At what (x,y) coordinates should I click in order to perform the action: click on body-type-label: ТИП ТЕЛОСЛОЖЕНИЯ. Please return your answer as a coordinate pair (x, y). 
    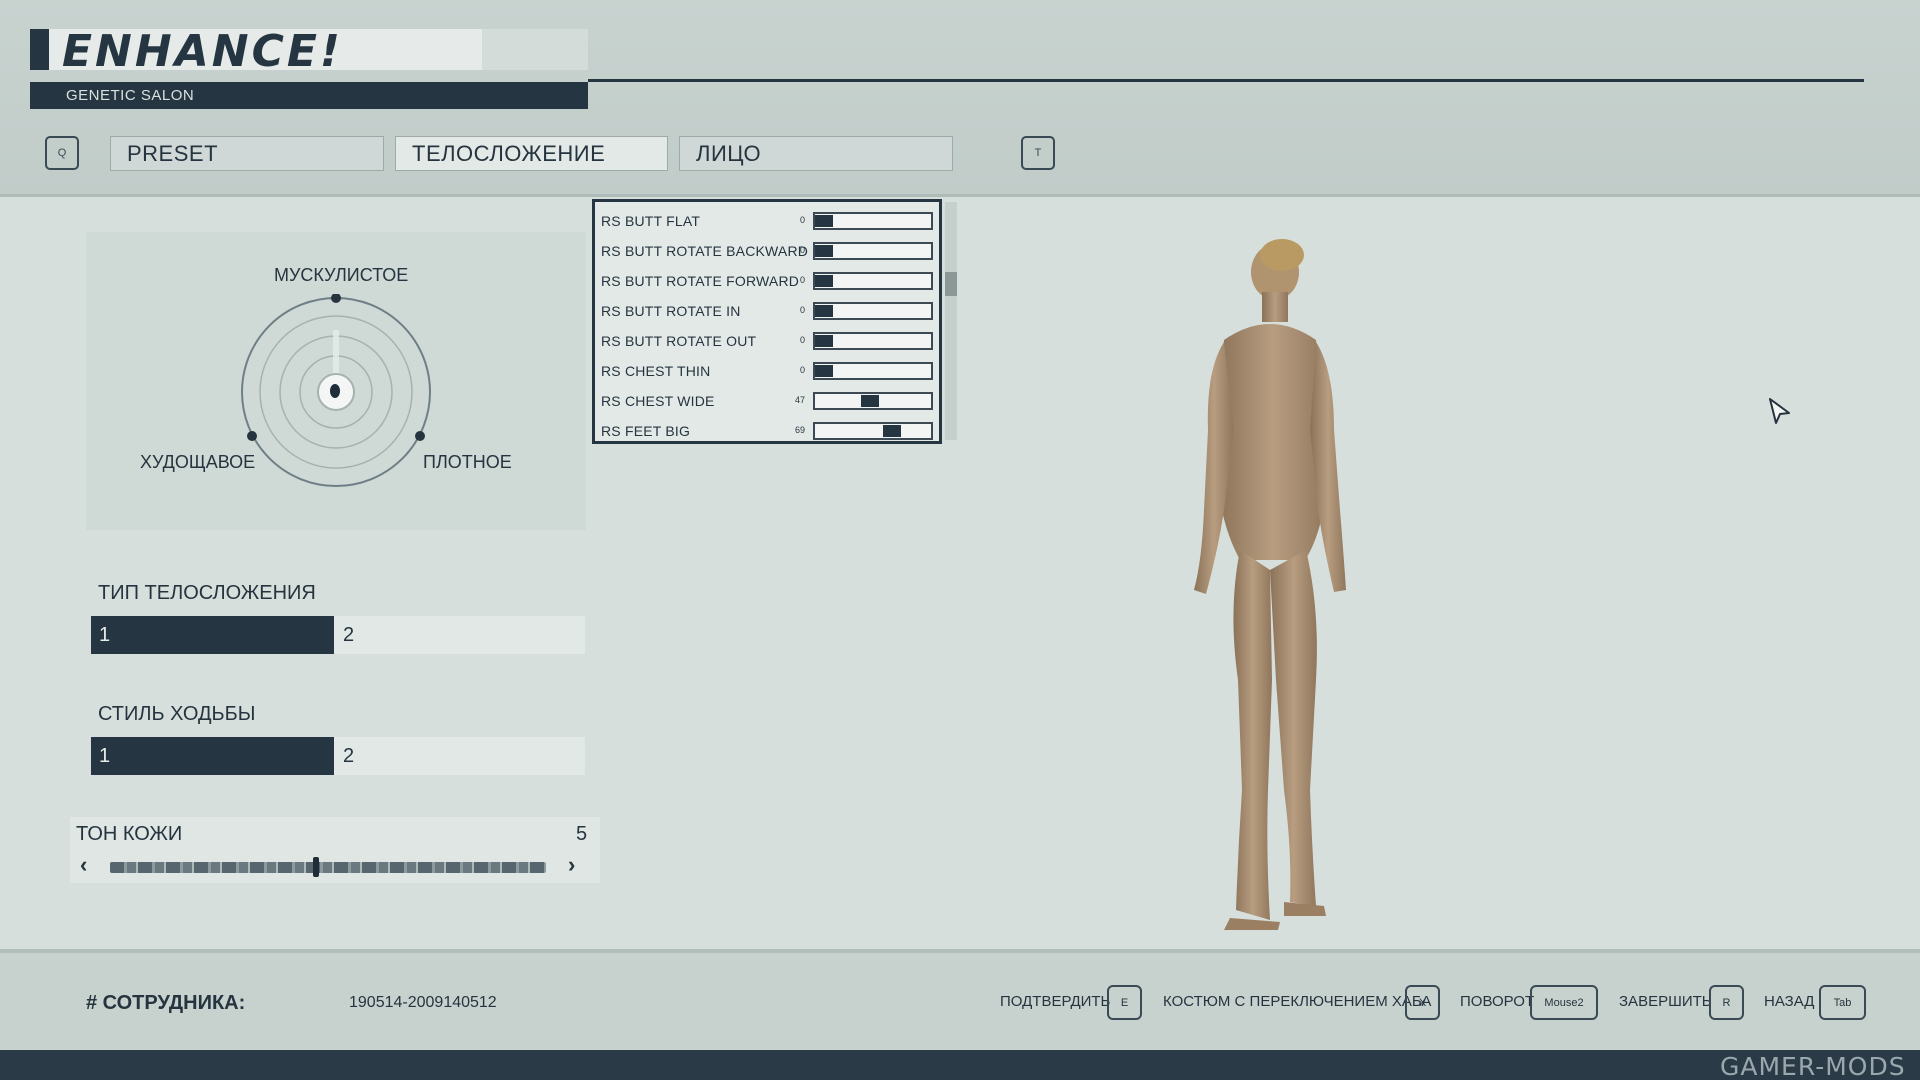
    Looking at the image, I should click on (207, 593).